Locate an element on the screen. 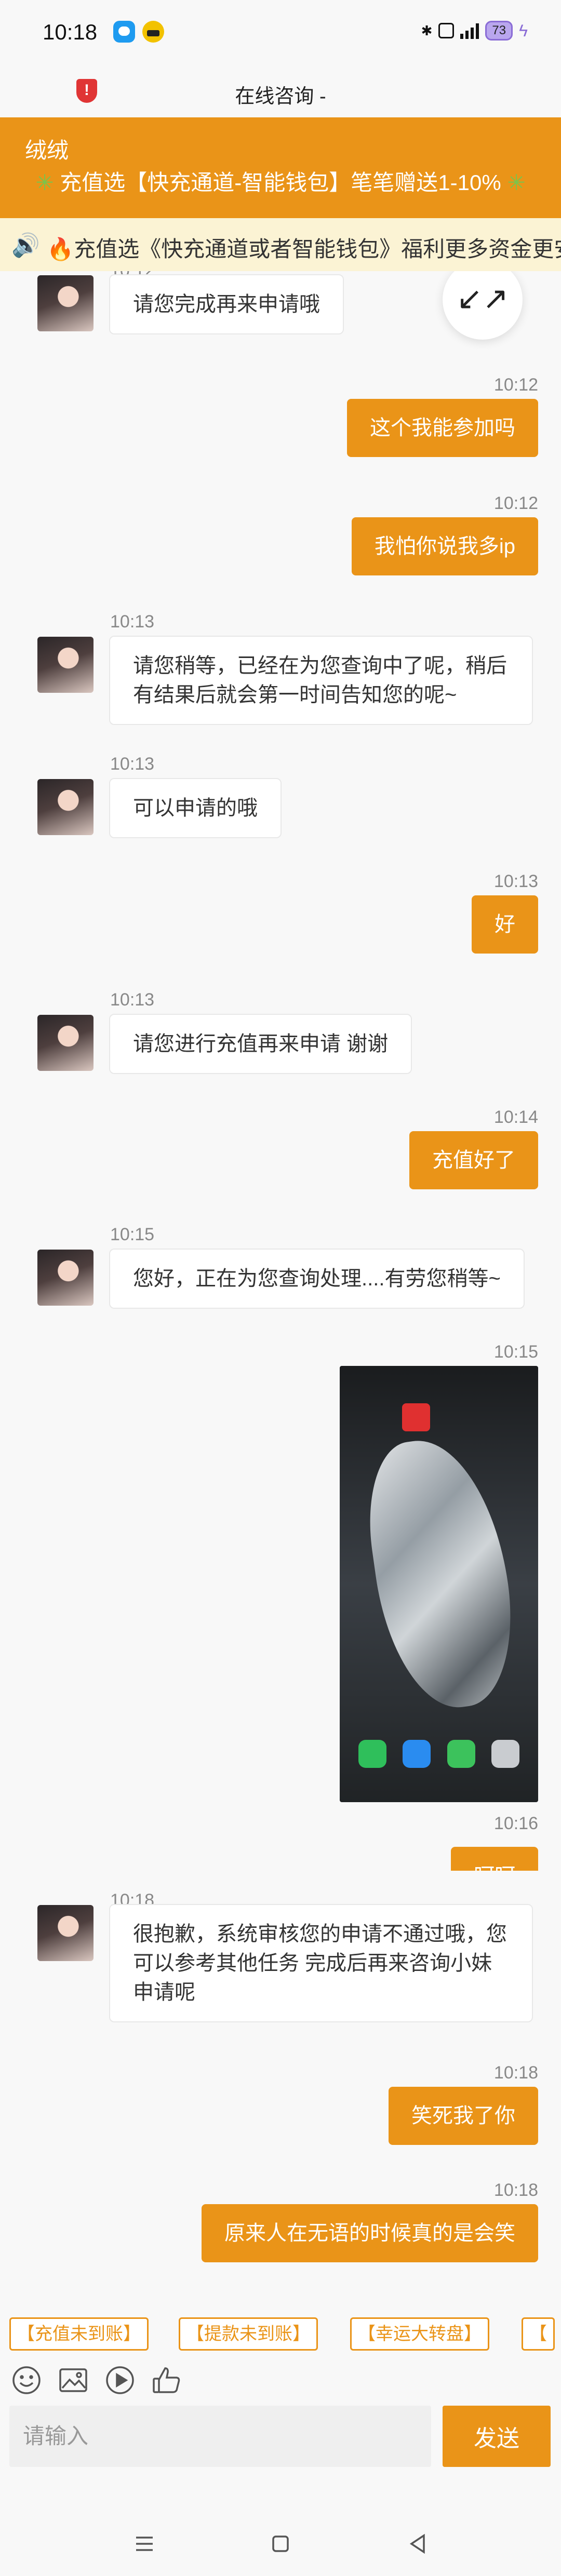 This screenshot has width=561, height=2576. message-bubble: 请您完成再来申请哦 is located at coordinates (226, 304).